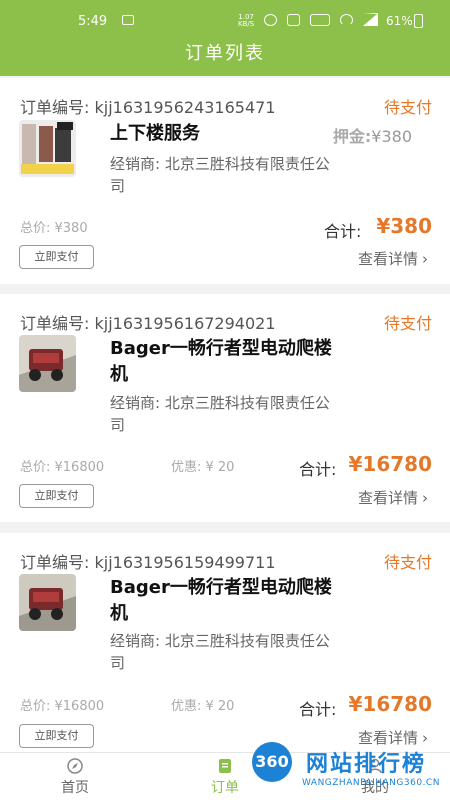 The width and height of the screenshot is (450, 800). What do you see at coordinates (404, 226) in the screenshot?
I see `sum-value: ¥380` at bounding box center [404, 226].